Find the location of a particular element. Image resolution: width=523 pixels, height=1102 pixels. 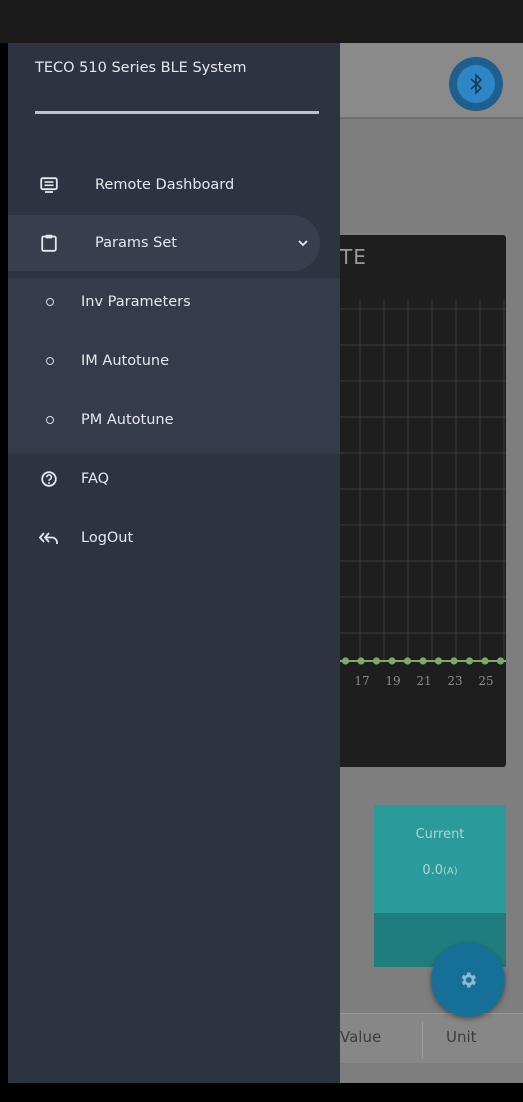

column-header-value: Value is located at coordinates (361, 1037).